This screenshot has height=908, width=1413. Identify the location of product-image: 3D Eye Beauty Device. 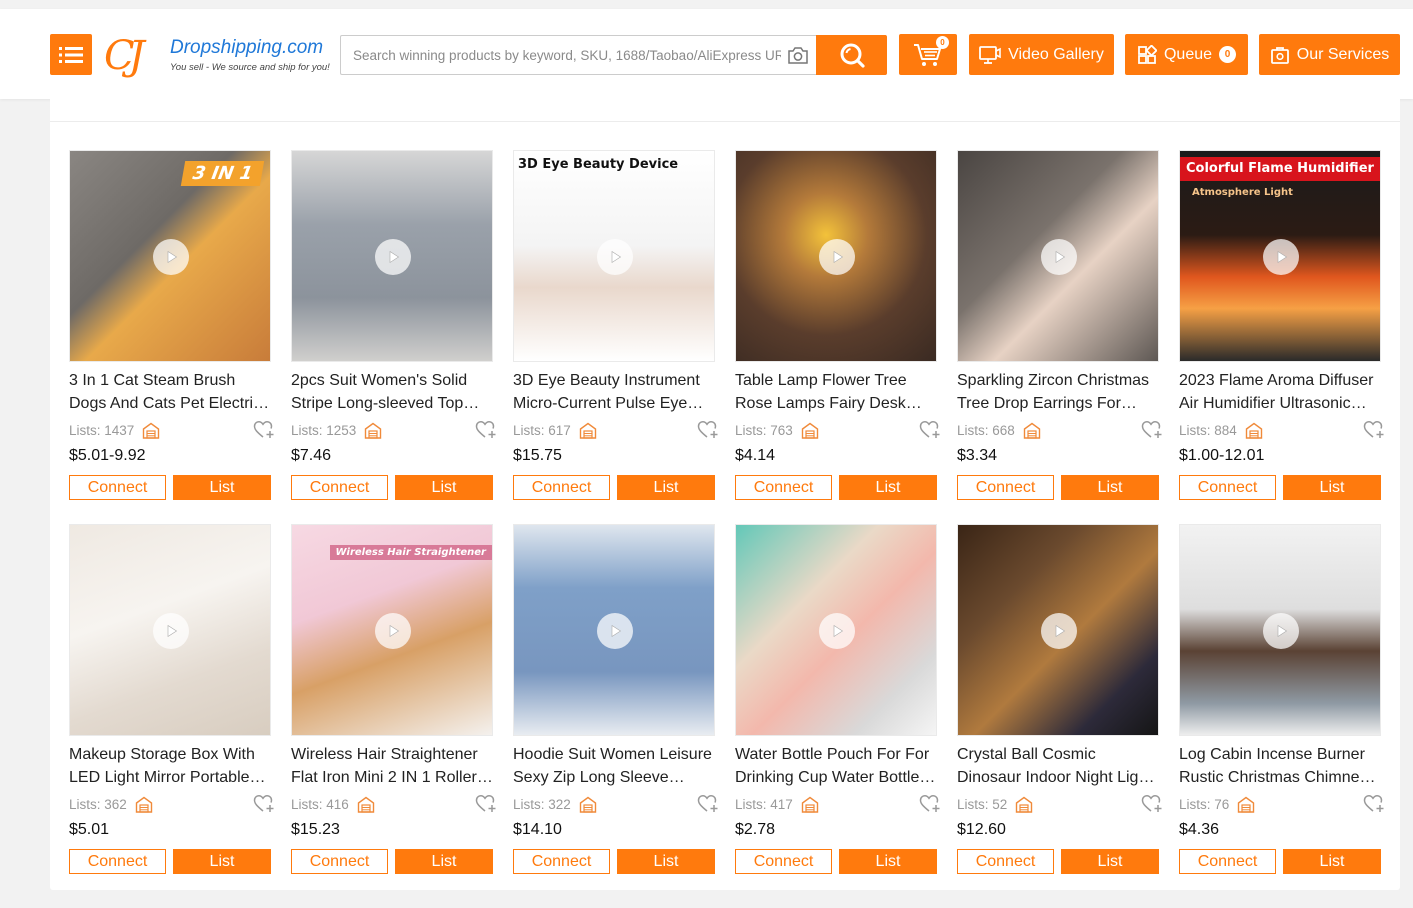
(614, 256).